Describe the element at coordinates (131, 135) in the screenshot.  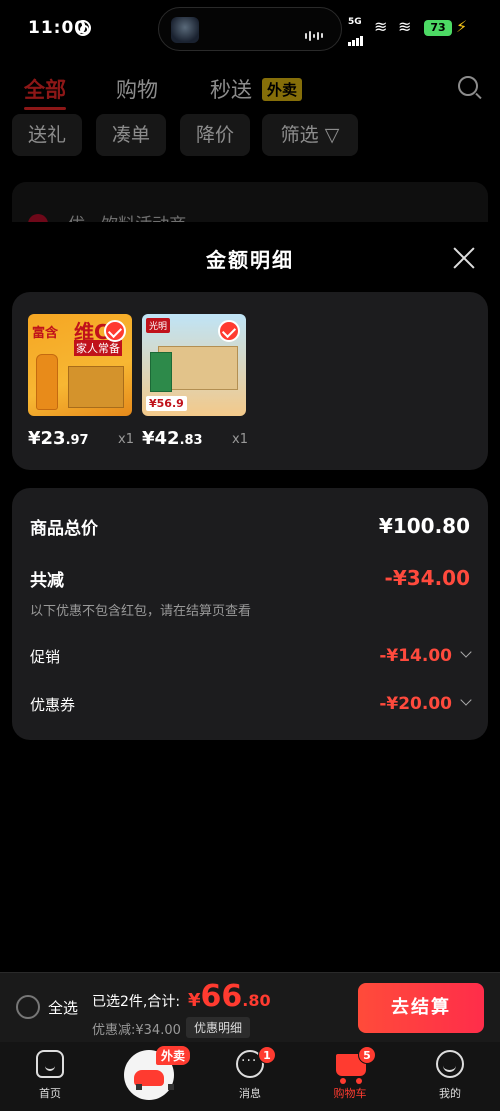
I see `filter-bundle: 凑单` at that location.